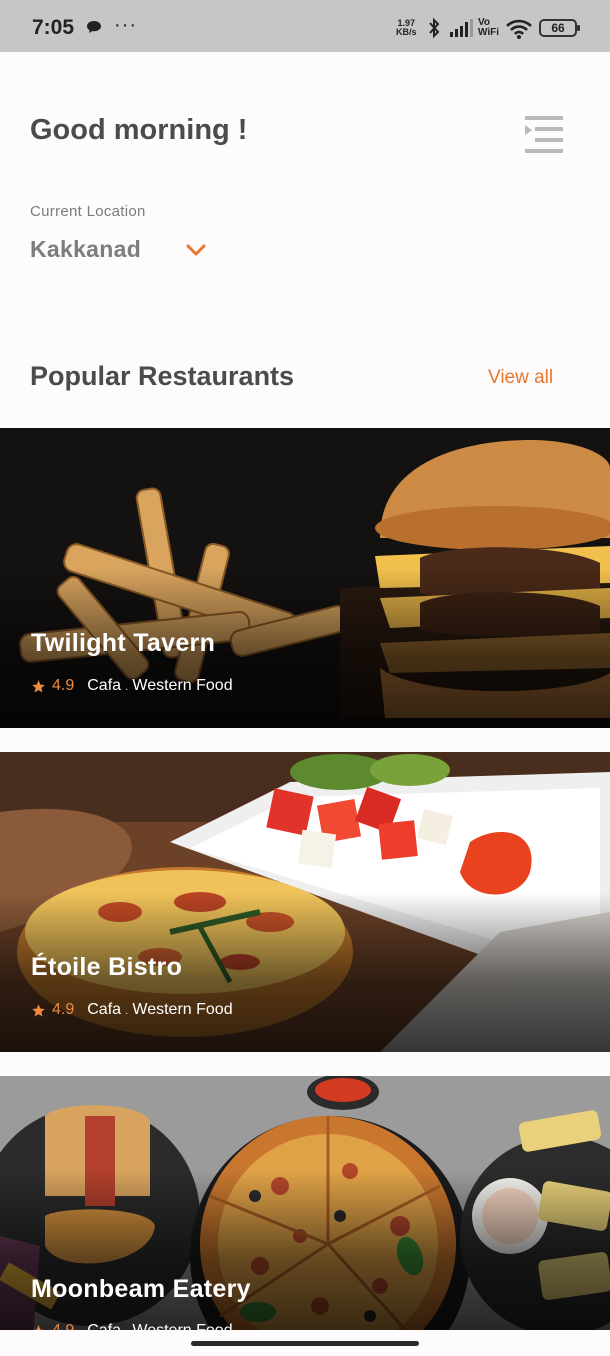  I want to click on chat-bubble-icon, so click(94, 27).